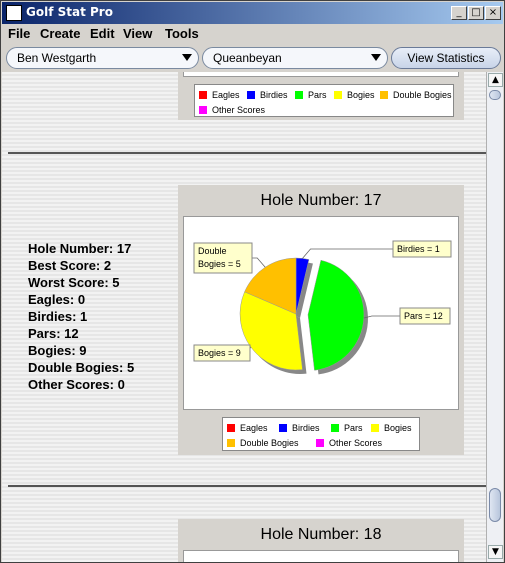  Describe the element at coordinates (57, 299) in the screenshot. I see `stat-eagles: Eagles: 0` at that location.